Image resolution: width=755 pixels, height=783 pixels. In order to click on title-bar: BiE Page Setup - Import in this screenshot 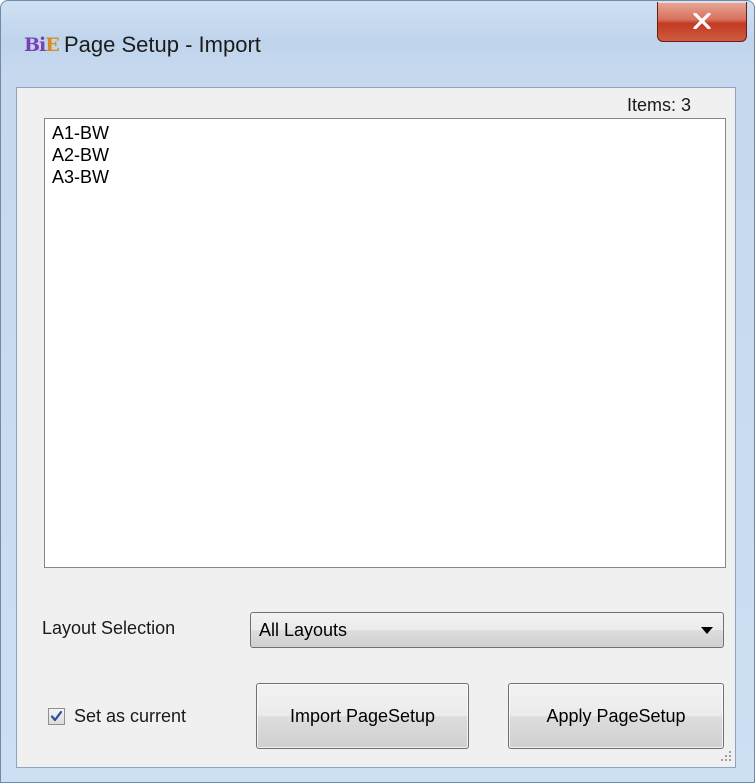, I will do `click(377, 45)`.